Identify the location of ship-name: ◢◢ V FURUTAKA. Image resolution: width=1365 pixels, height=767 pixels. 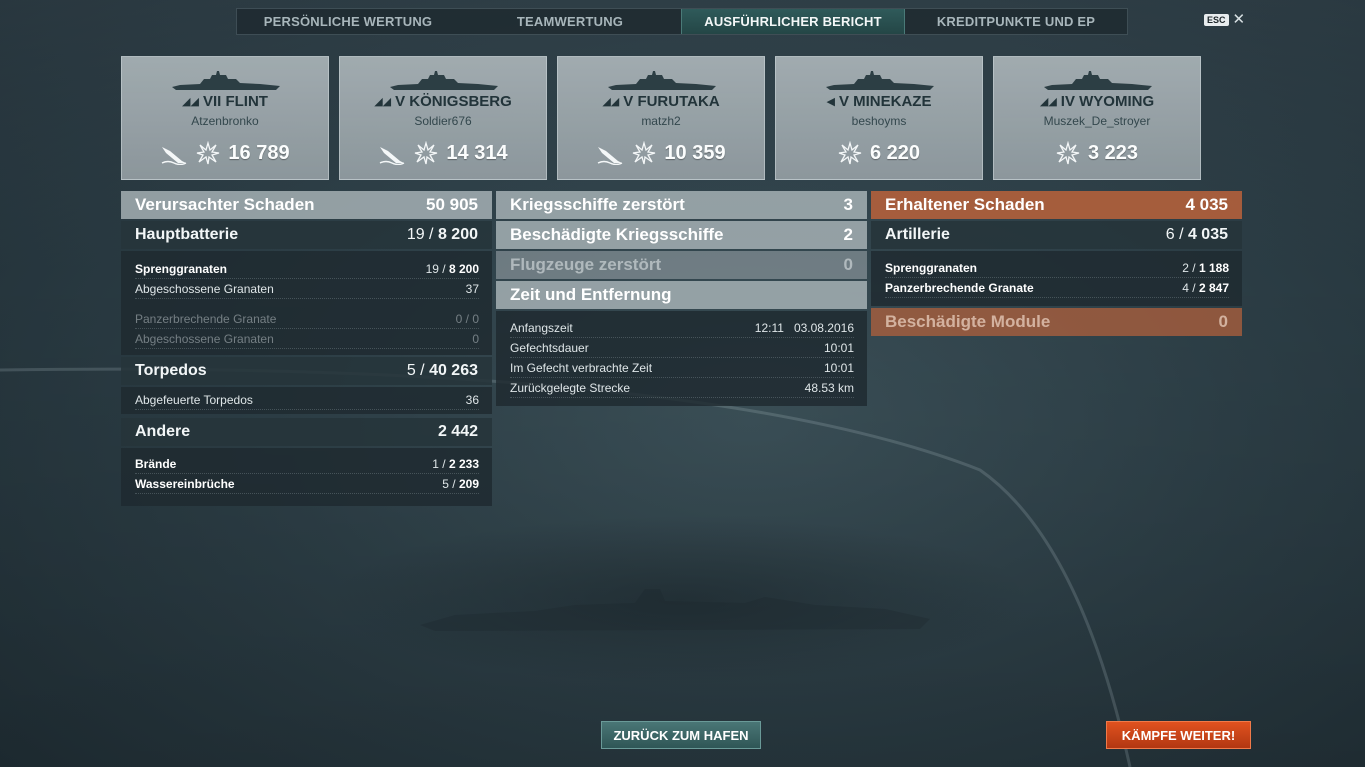
(661, 101).